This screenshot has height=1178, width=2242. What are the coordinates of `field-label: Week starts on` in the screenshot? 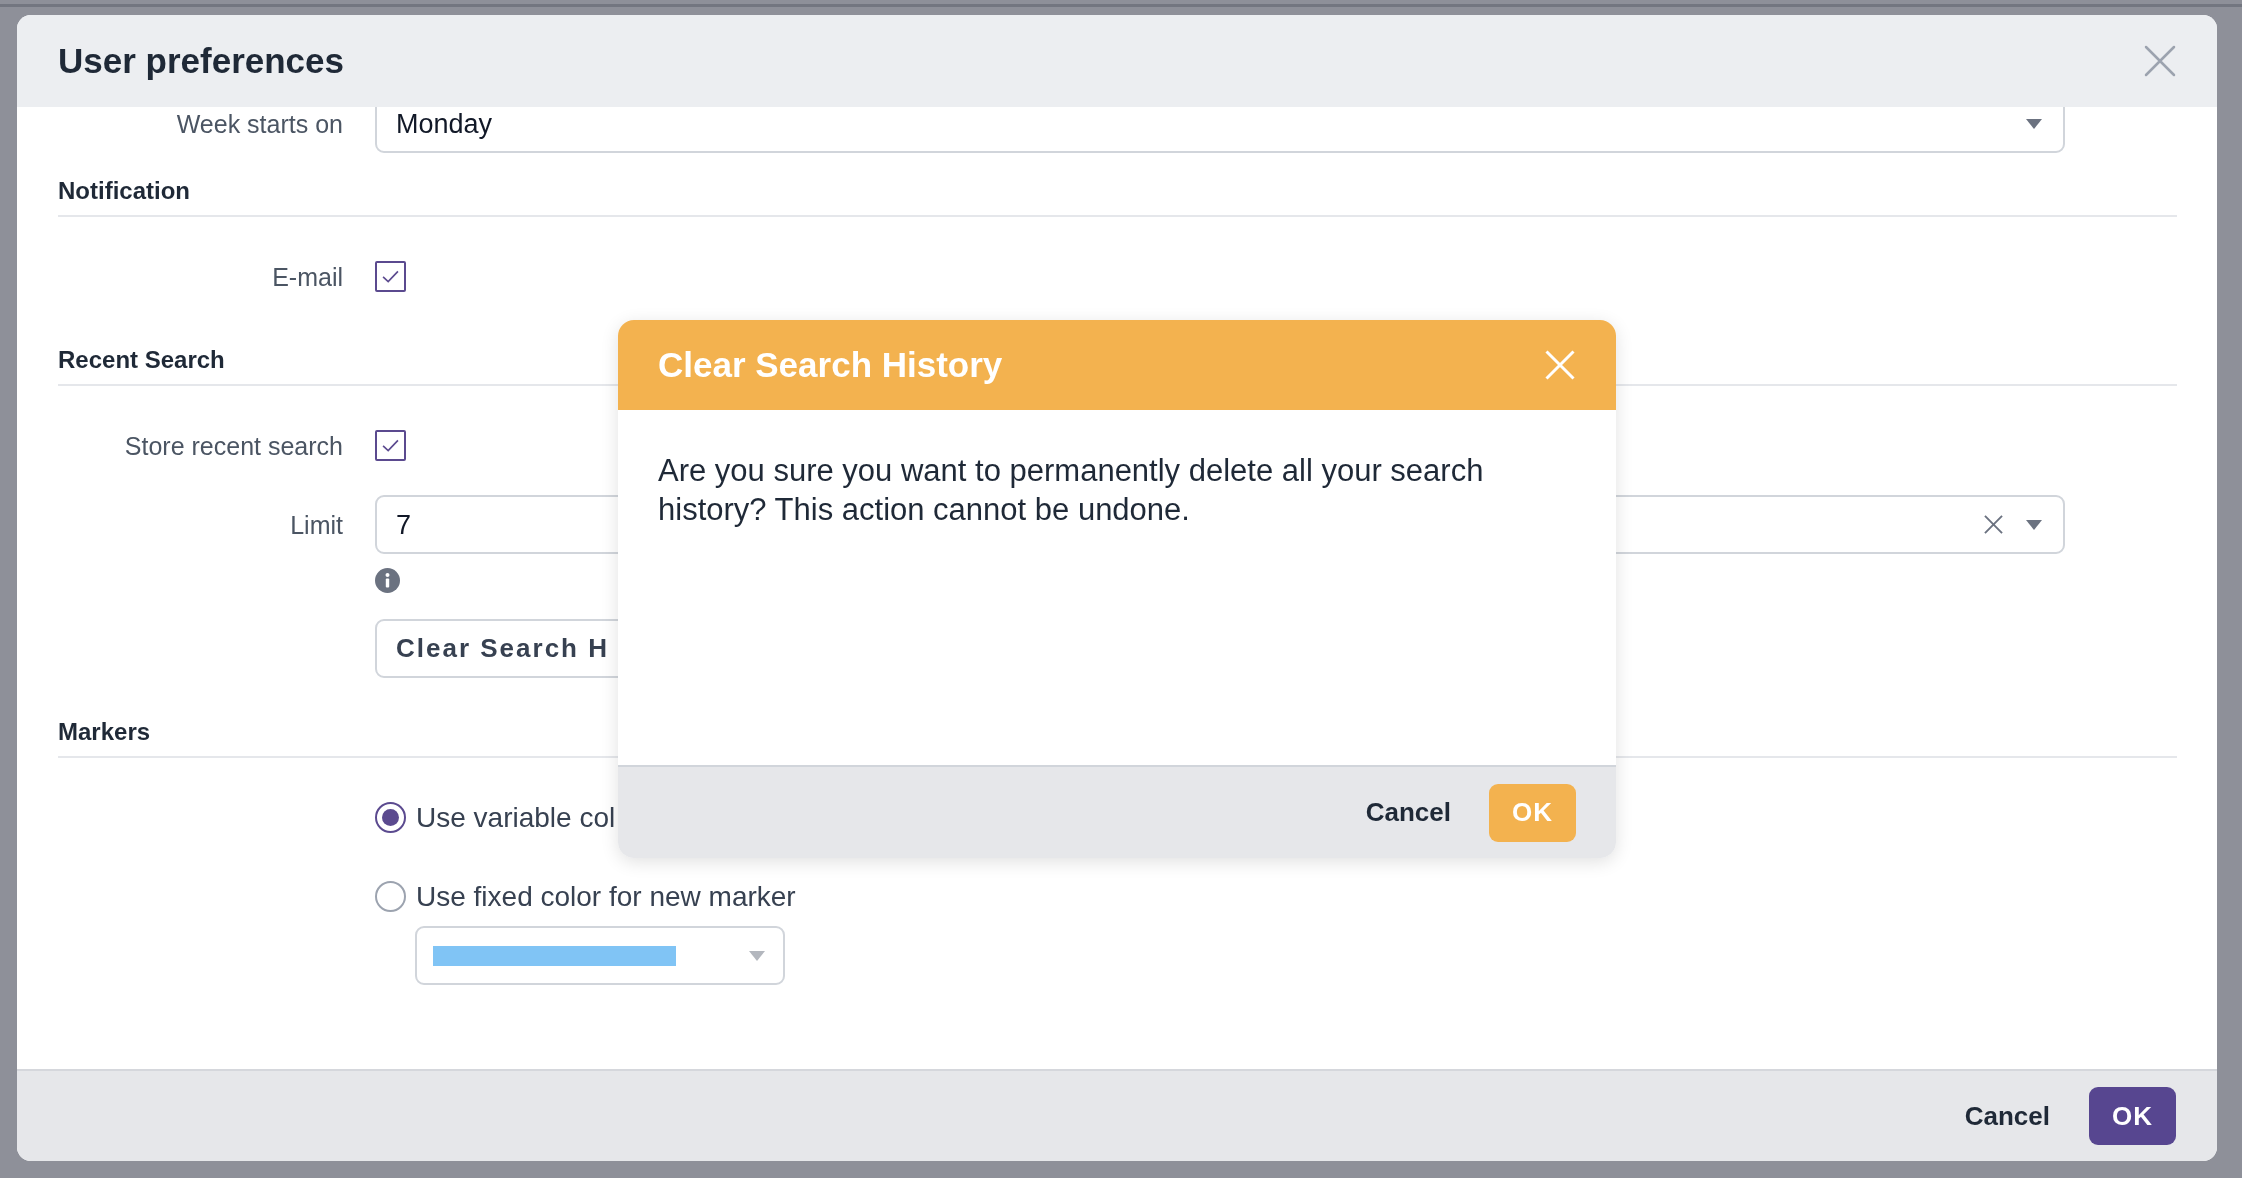 It's located at (259, 123).